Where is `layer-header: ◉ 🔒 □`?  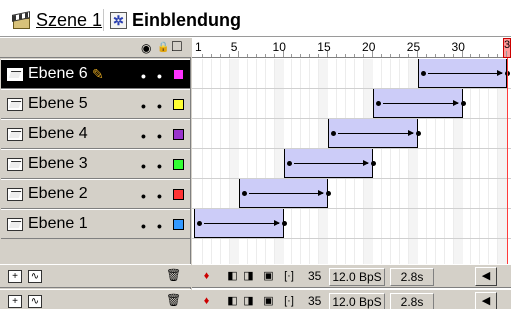 layer-header: ◉ 🔒 □ is located at coordinates (95, 48).